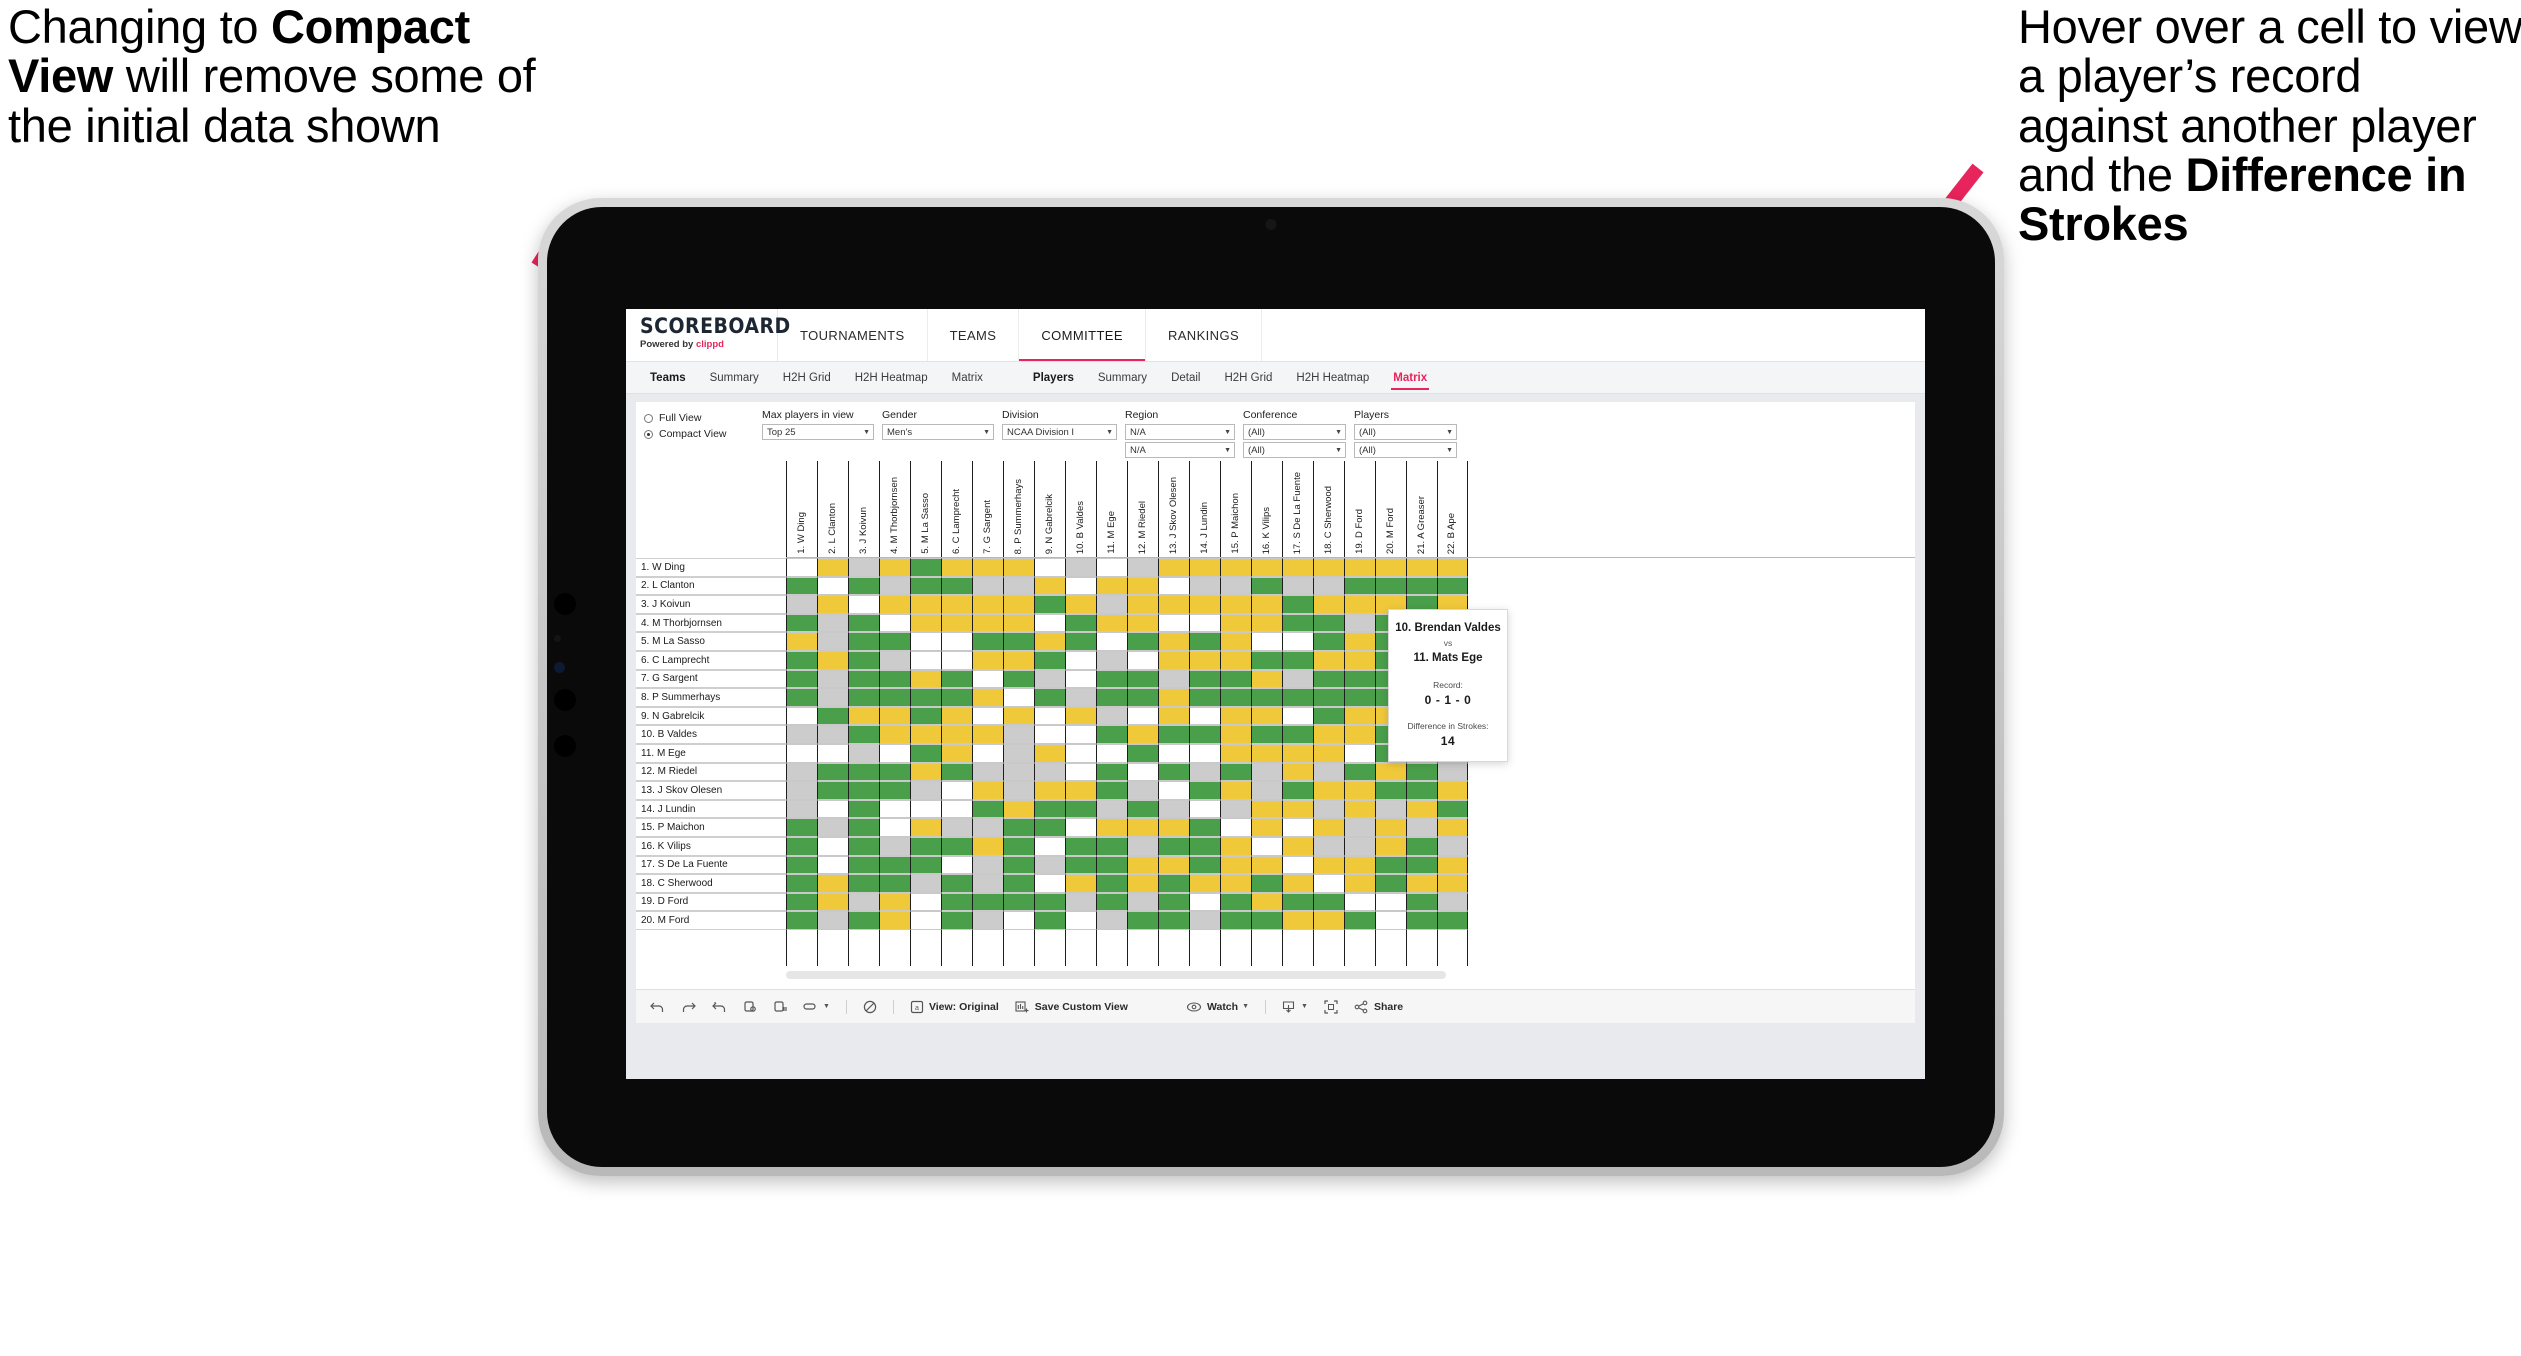 The height and width of the screenshot is (1356, 2521). Describe the element at coordinates (1297, 509) in the screenshot. I see `matrix-col-header: 17. S De La Fuente` at that location.